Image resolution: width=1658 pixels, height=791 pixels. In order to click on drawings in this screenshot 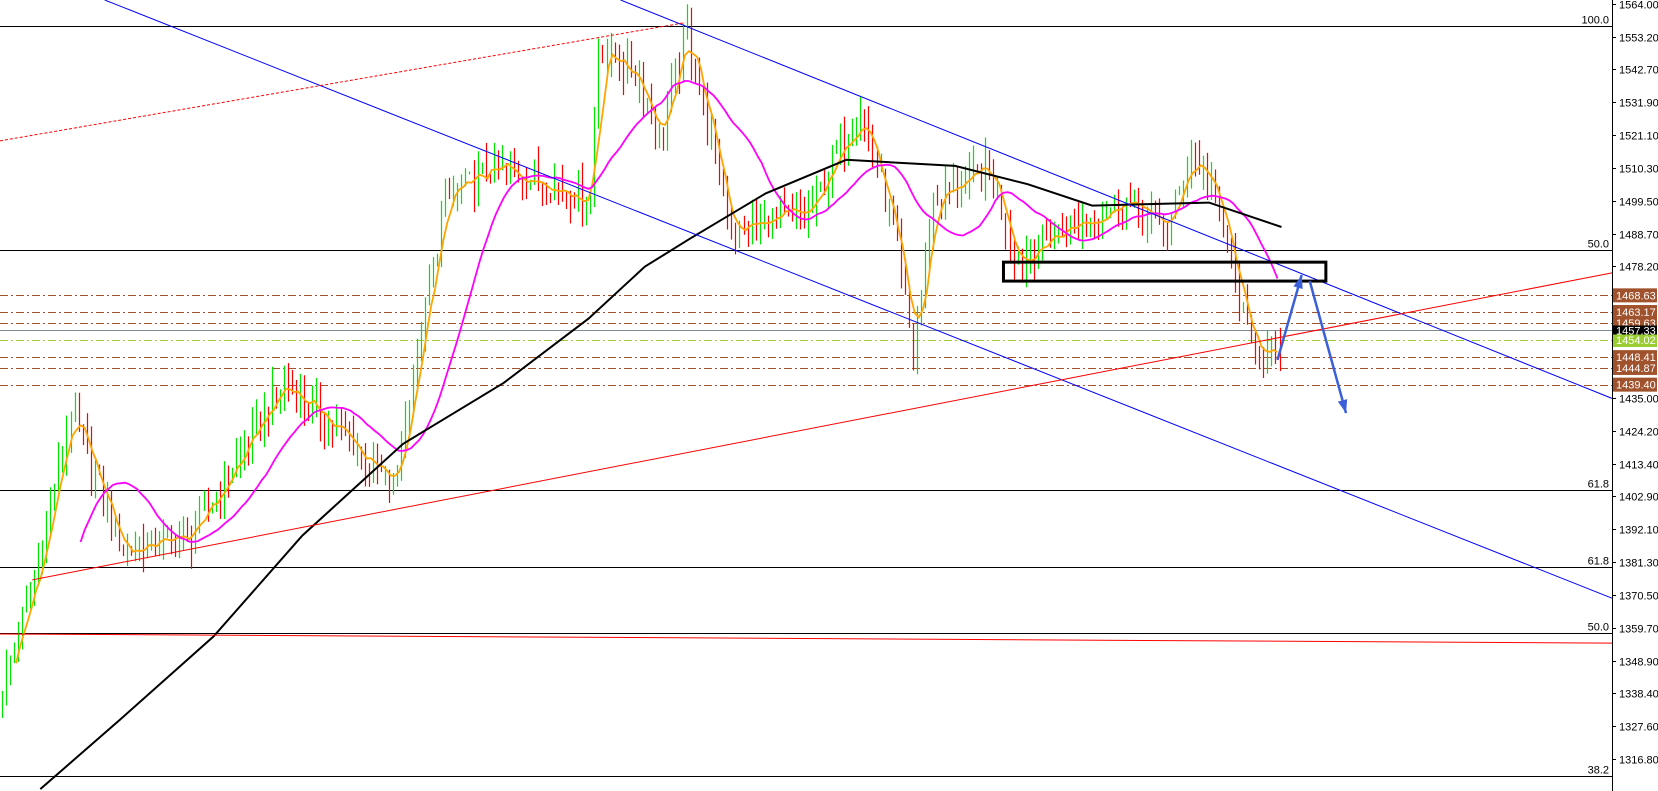, I will do `click(1174, 337)`.